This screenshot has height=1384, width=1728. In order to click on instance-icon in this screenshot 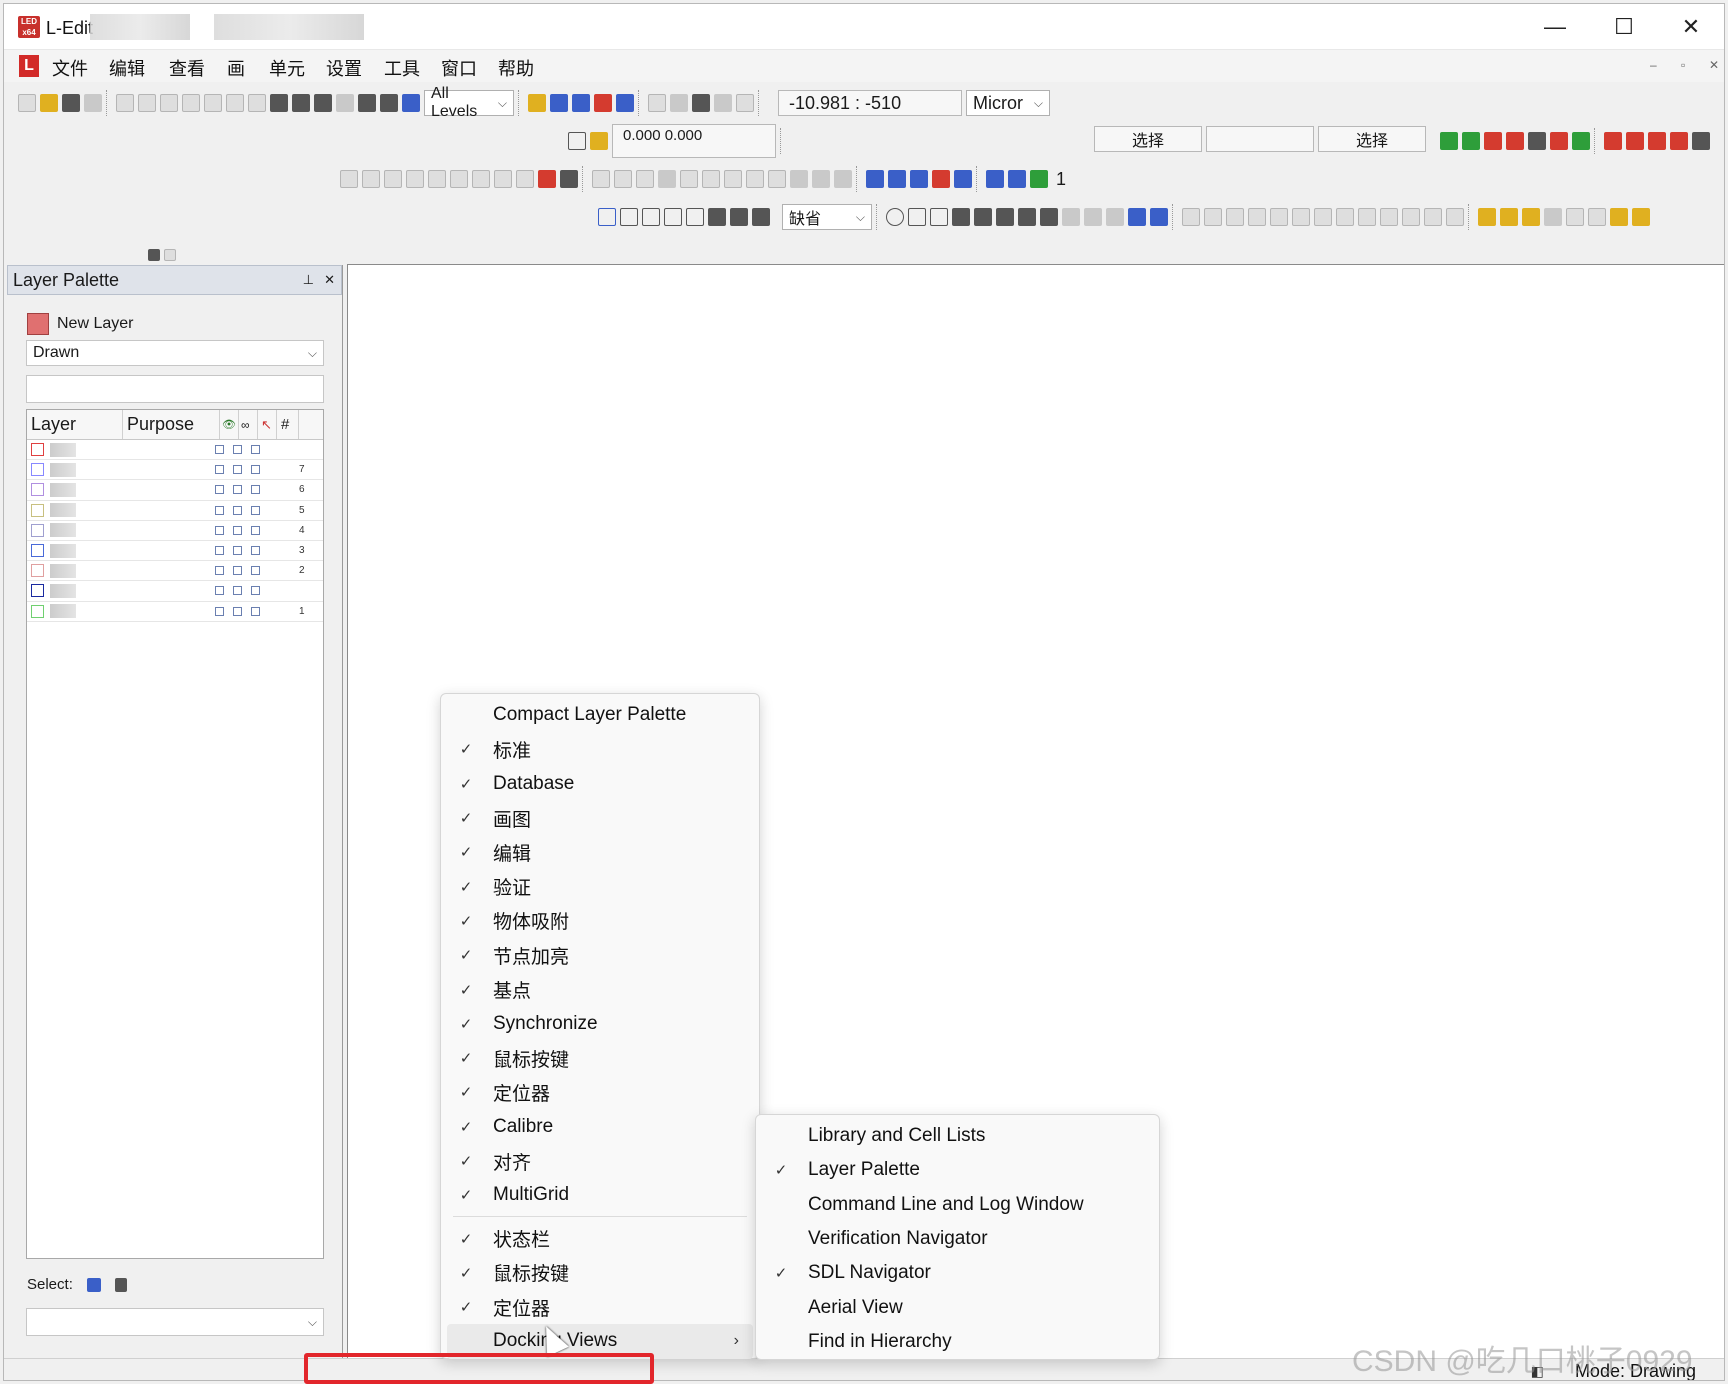, I will do `click(581, 103)`.